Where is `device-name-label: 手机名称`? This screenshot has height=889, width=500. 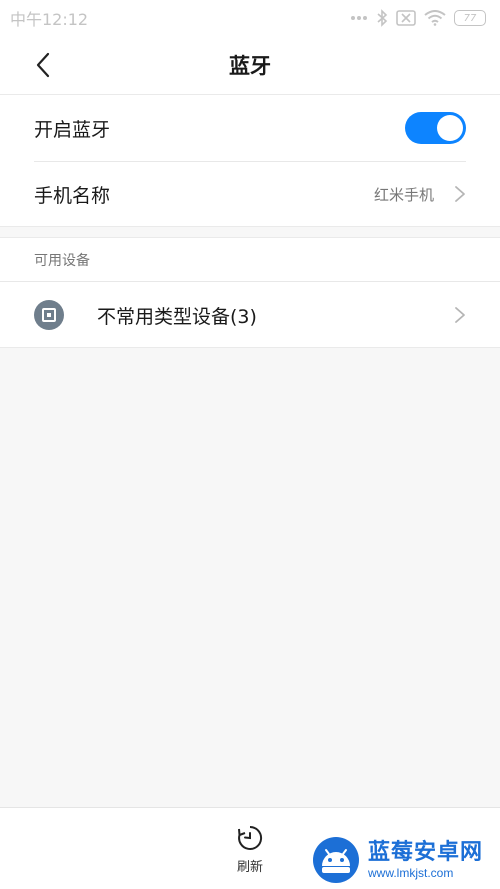
device-name-label: 手机名称 is located at coordinates (72, 195).